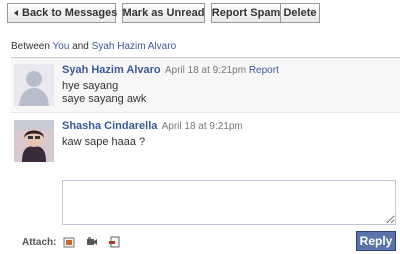 The height and width of the screenshot is (254, 400). I want to click on attach-label: Attach:, so click(39, 242).